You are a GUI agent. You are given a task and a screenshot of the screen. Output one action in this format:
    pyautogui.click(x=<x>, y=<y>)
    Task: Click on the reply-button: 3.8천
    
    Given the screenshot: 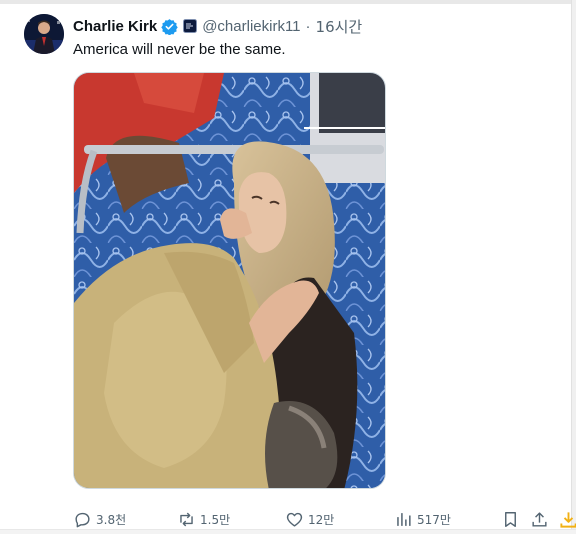 What is the action you would take?
    pyautogui.click(x=99, y=519)
    